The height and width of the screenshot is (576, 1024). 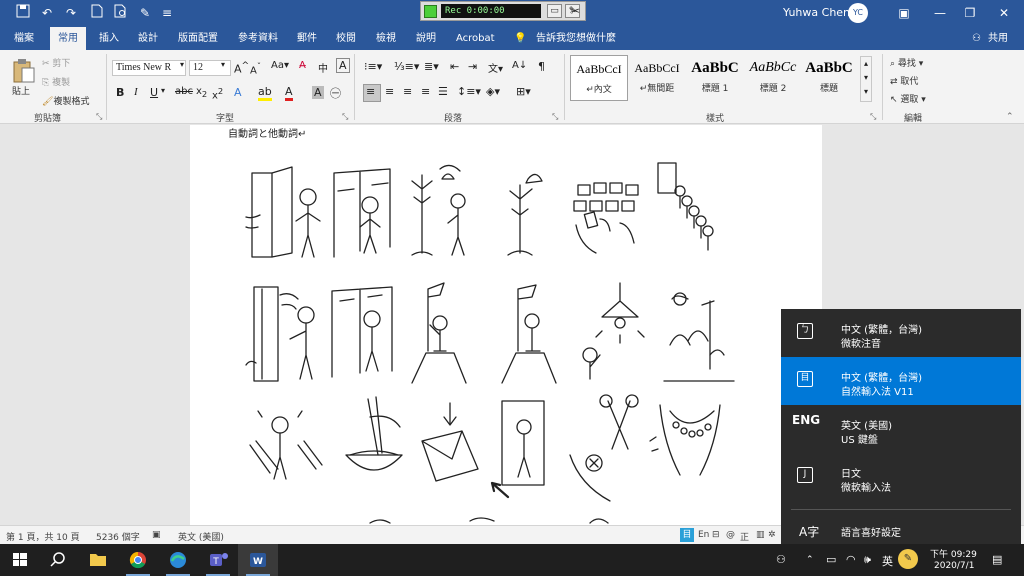 What do you see at coordinates (343, 65) in the screenshot?
I see `character-border-icon: A` at bounding box center [343, 65].